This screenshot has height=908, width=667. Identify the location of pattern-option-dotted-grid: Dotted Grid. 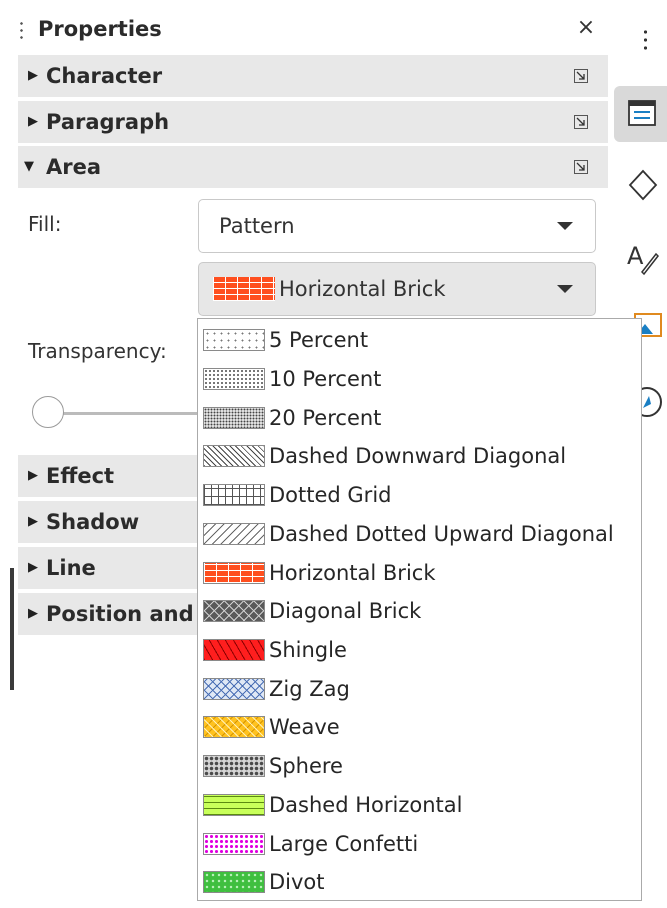
(421, 495).